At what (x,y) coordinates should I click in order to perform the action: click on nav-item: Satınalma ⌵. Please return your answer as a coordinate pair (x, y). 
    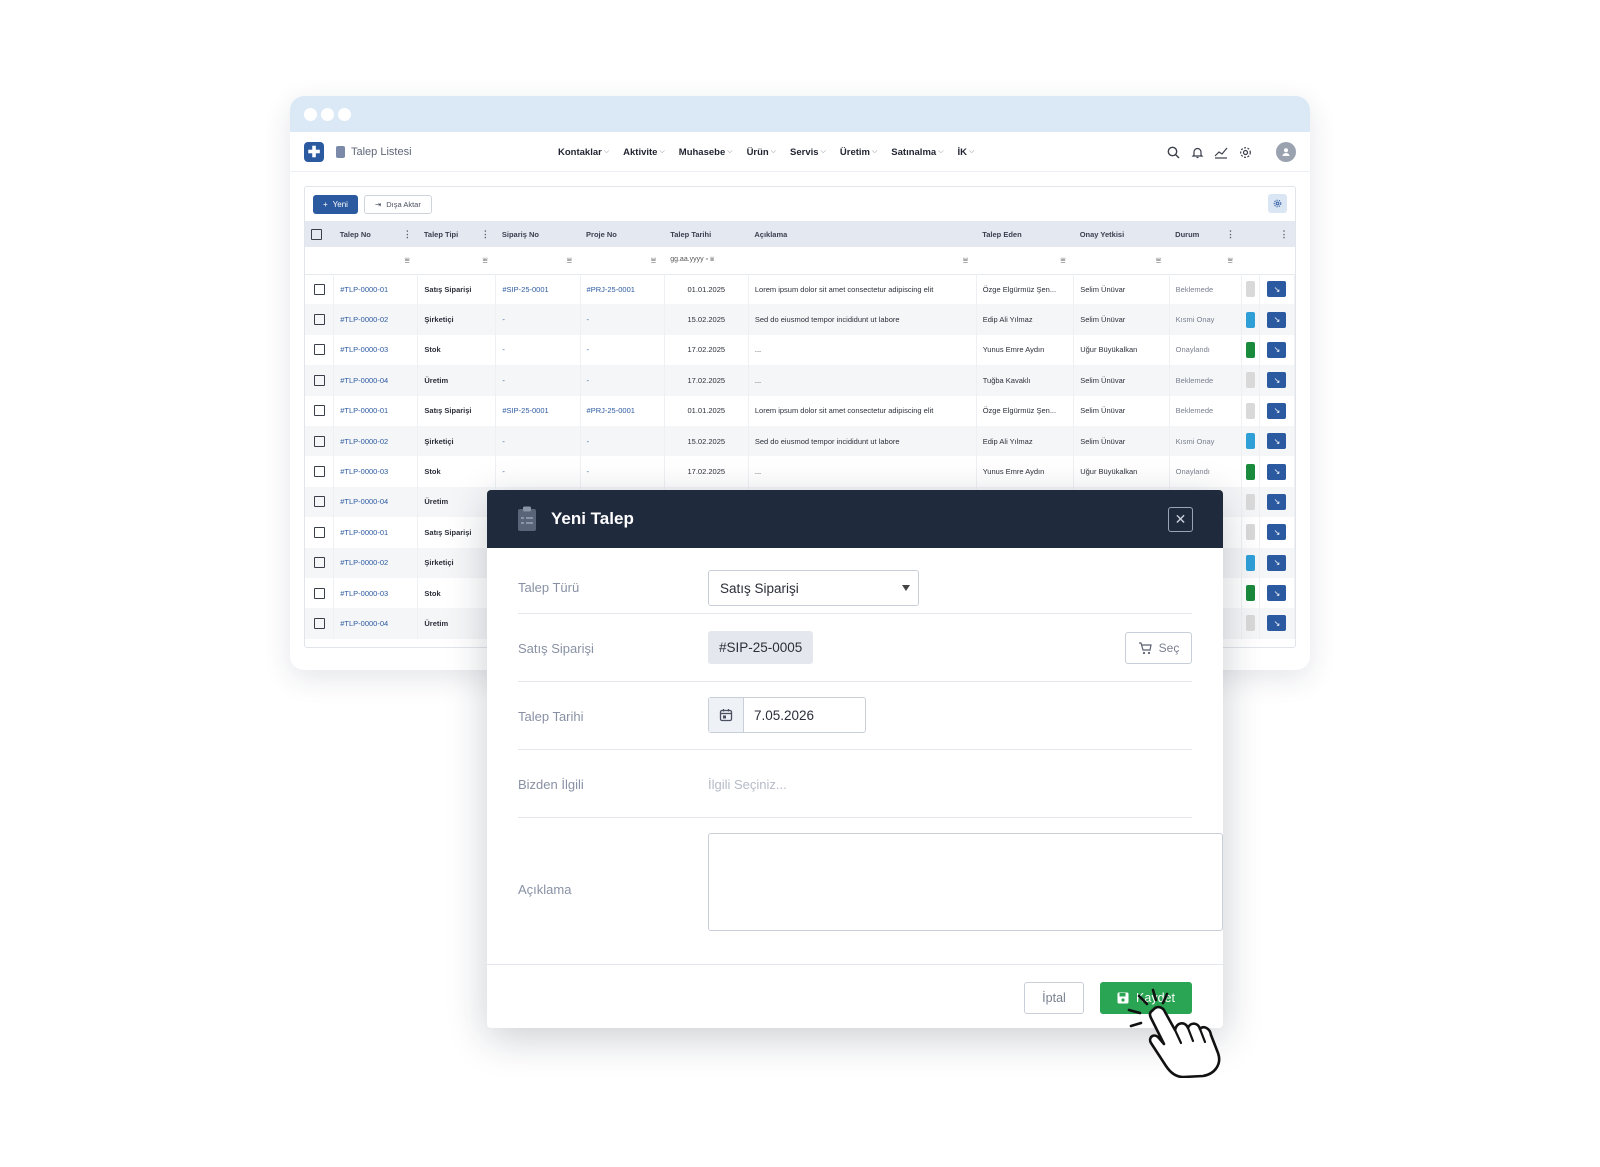
    Looking at the image, I should click on (917, 152).